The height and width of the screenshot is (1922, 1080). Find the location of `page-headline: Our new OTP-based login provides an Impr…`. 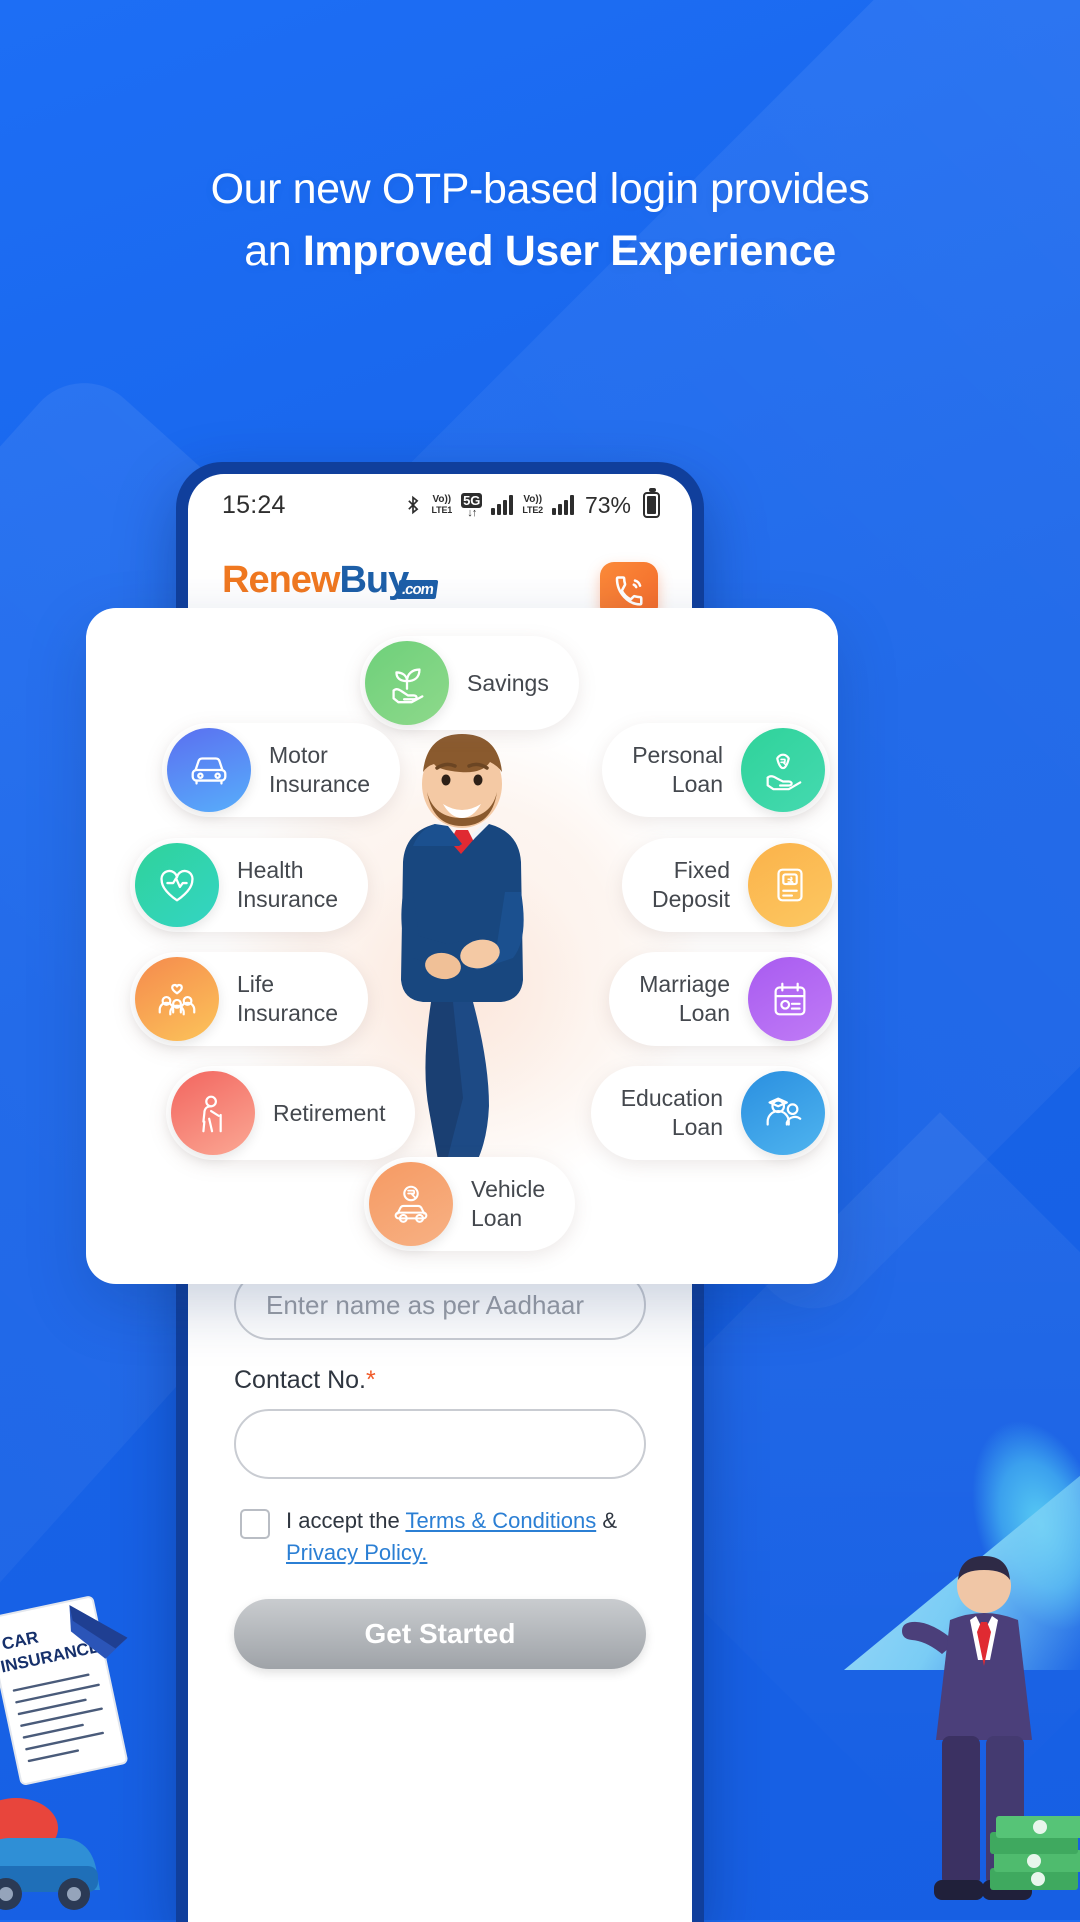

page-headline: Our new OTP-based login provides an Impr… is located at coordinates (540, 220).